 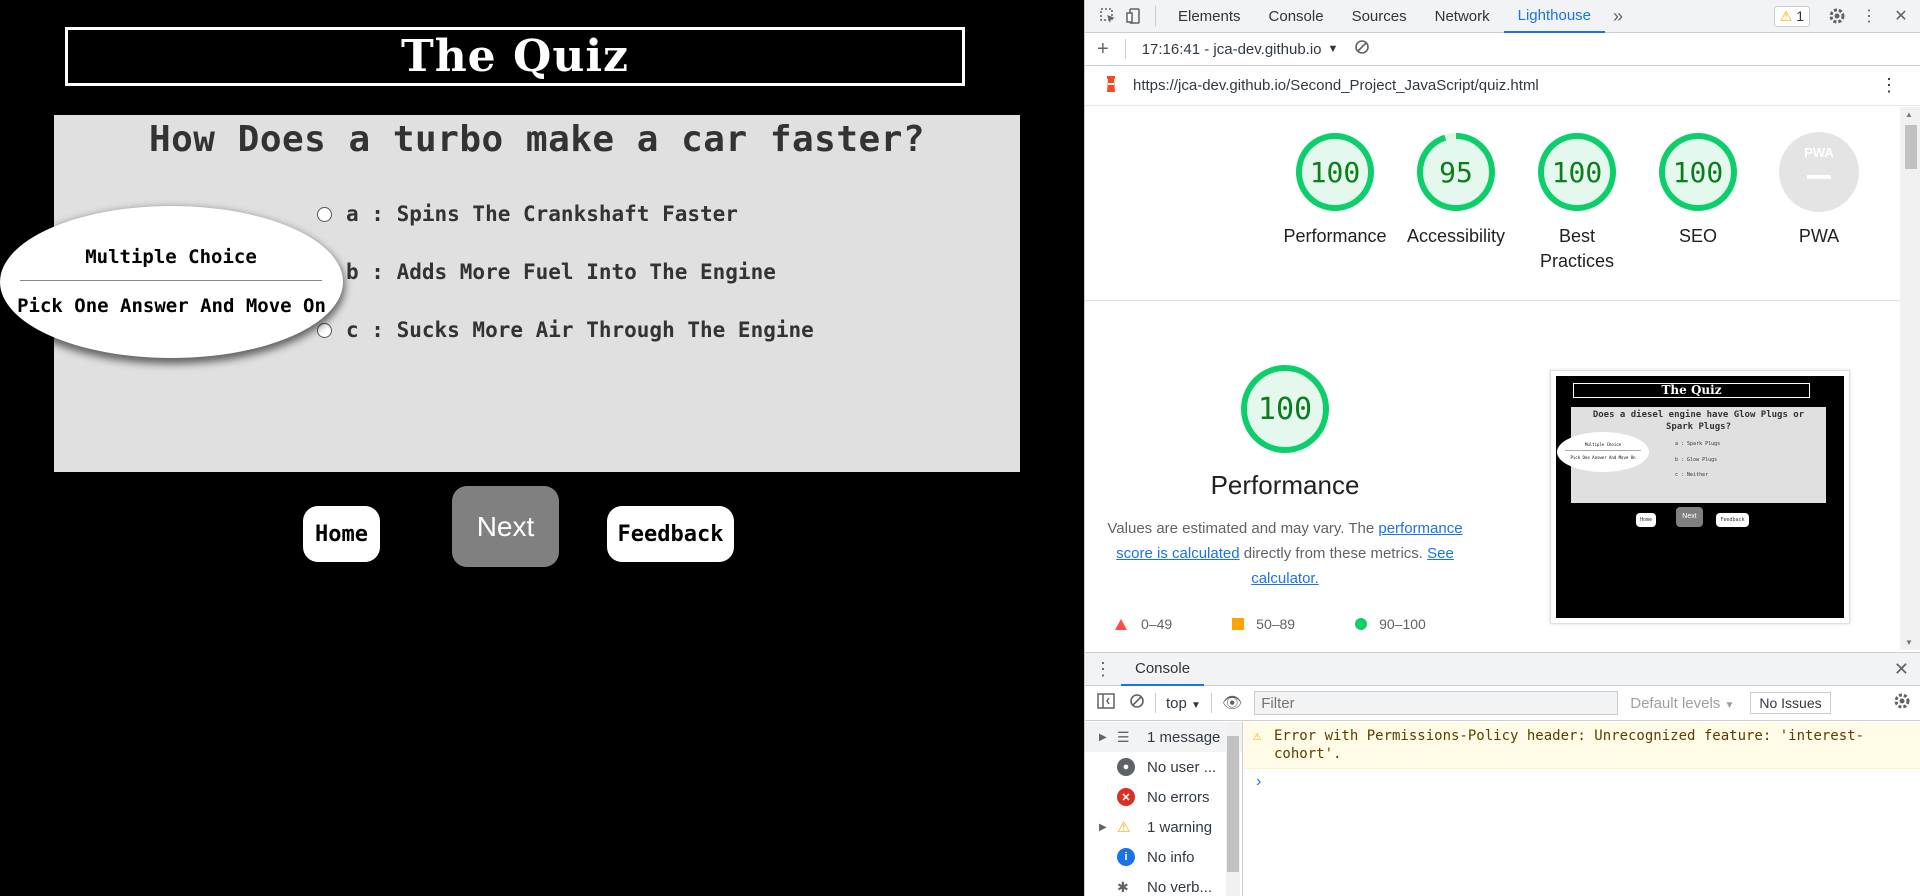 I want to click on gauge-best-practices: 100 Best Practices, so click(x=1577, y=203).